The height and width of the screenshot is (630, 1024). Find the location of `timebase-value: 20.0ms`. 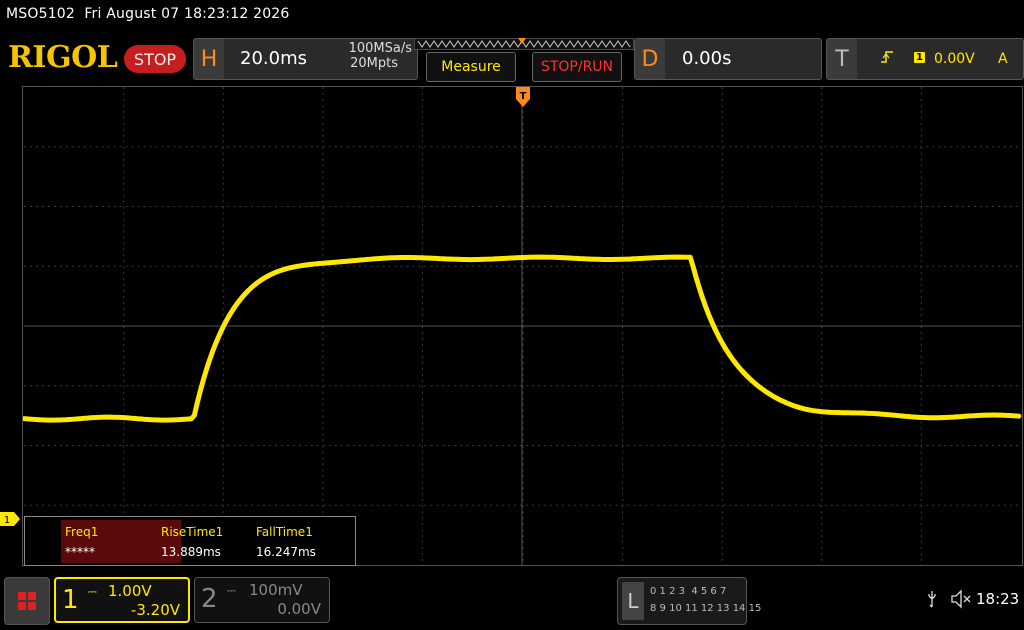

timebase-value: 20.0ms is located at coordinates (273, 58).